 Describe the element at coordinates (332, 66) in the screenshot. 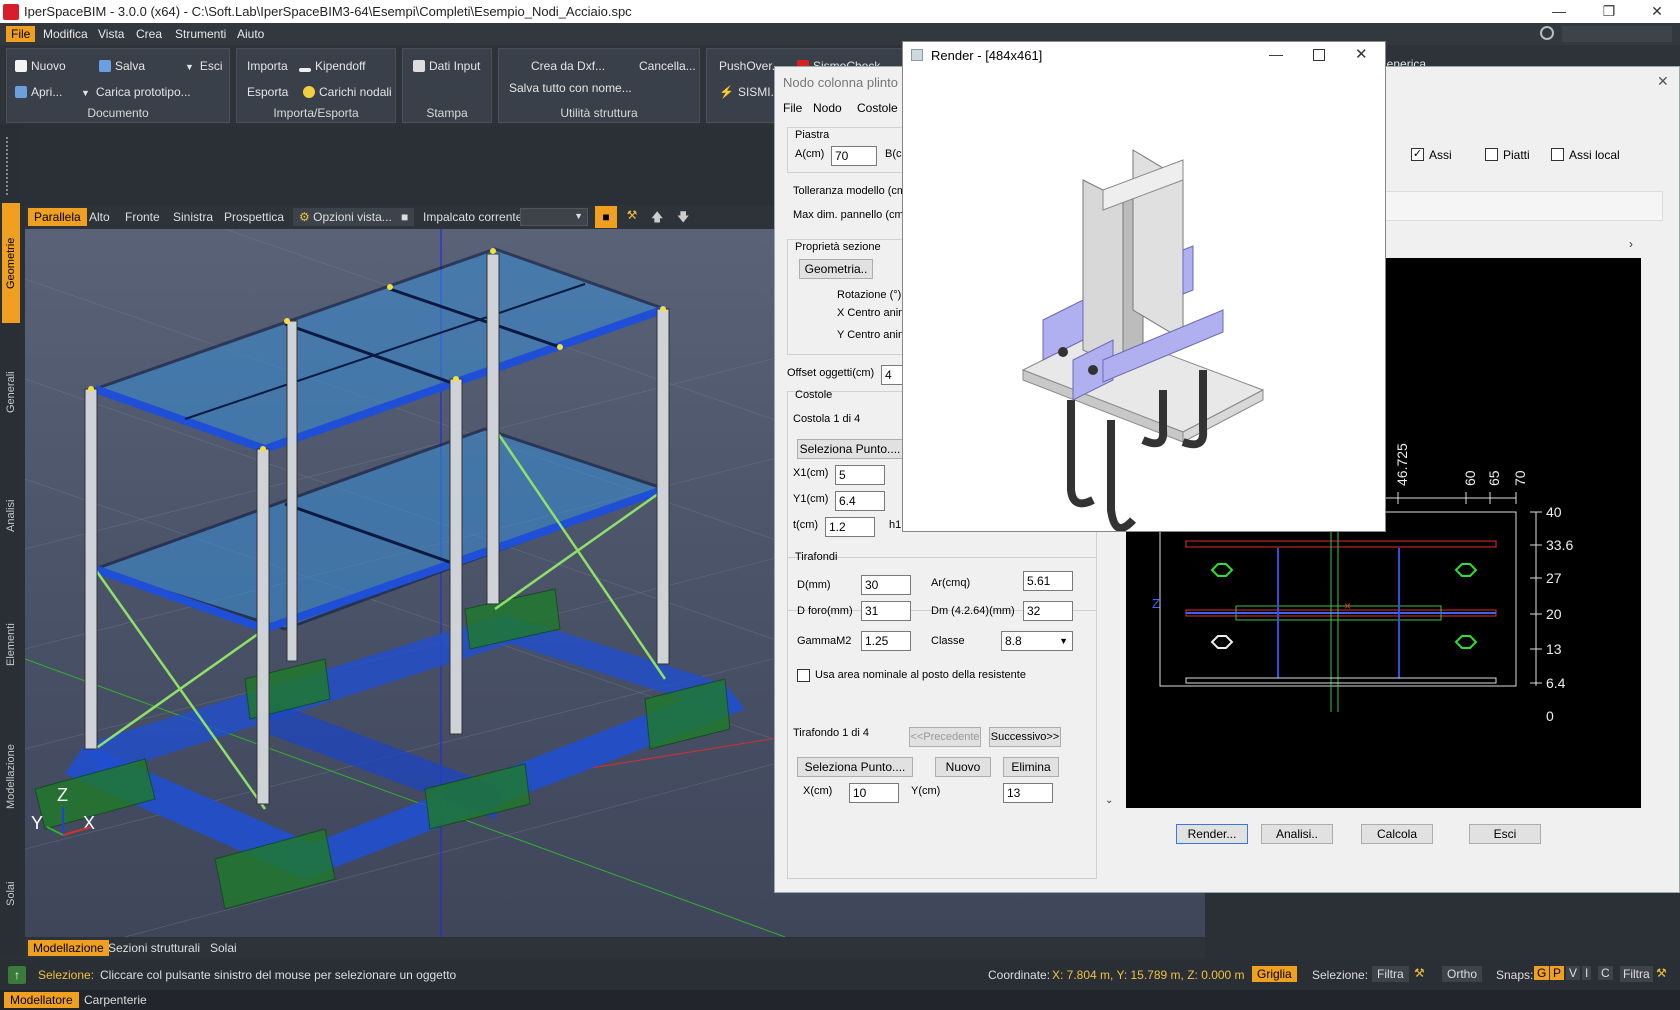

I see `kipendoff-button: Kipendoff` at that location.